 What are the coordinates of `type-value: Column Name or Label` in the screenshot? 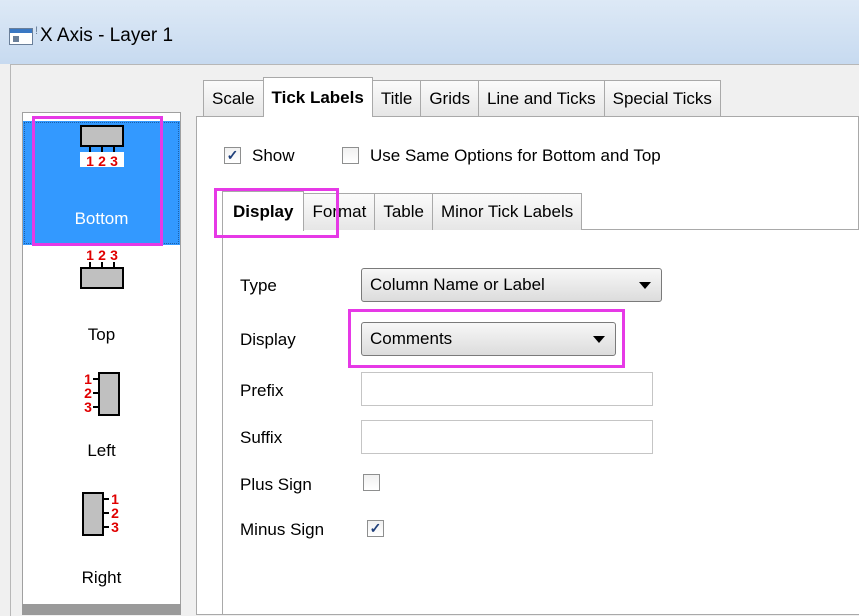 It's located at (457, 284).